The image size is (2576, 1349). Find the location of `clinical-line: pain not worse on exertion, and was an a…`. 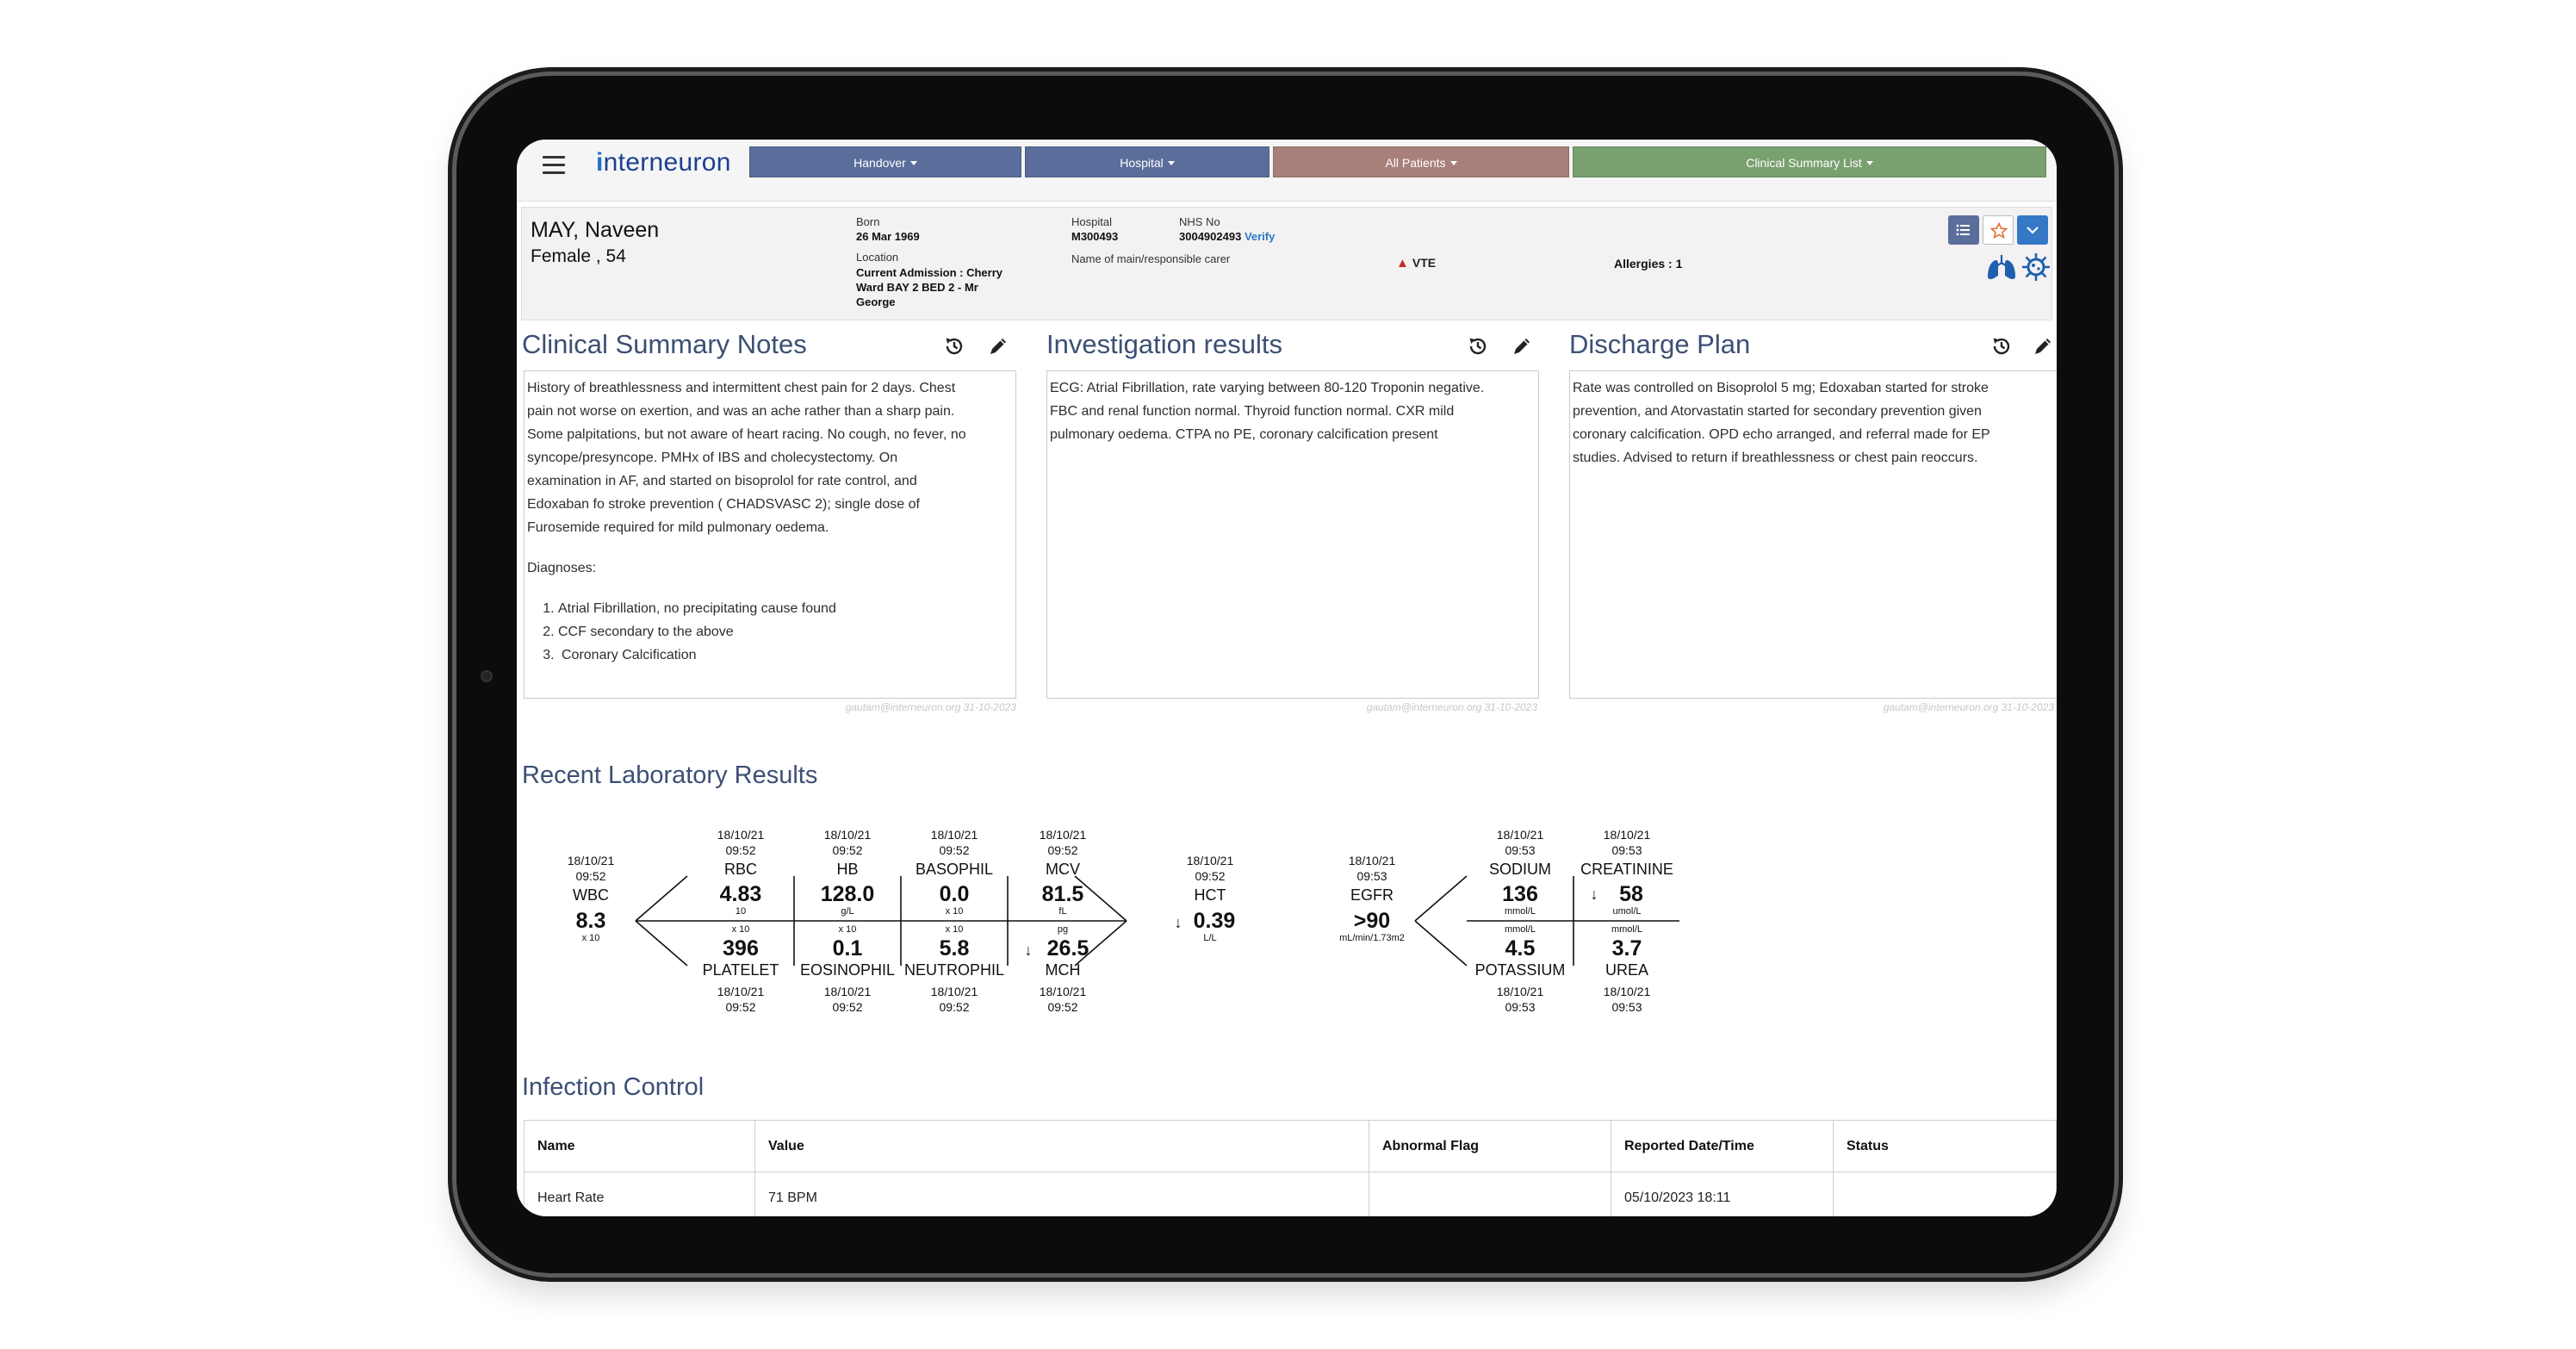

clinical-line: pain not worse on exertion, and was an a… is located at coordinates (741, 411).